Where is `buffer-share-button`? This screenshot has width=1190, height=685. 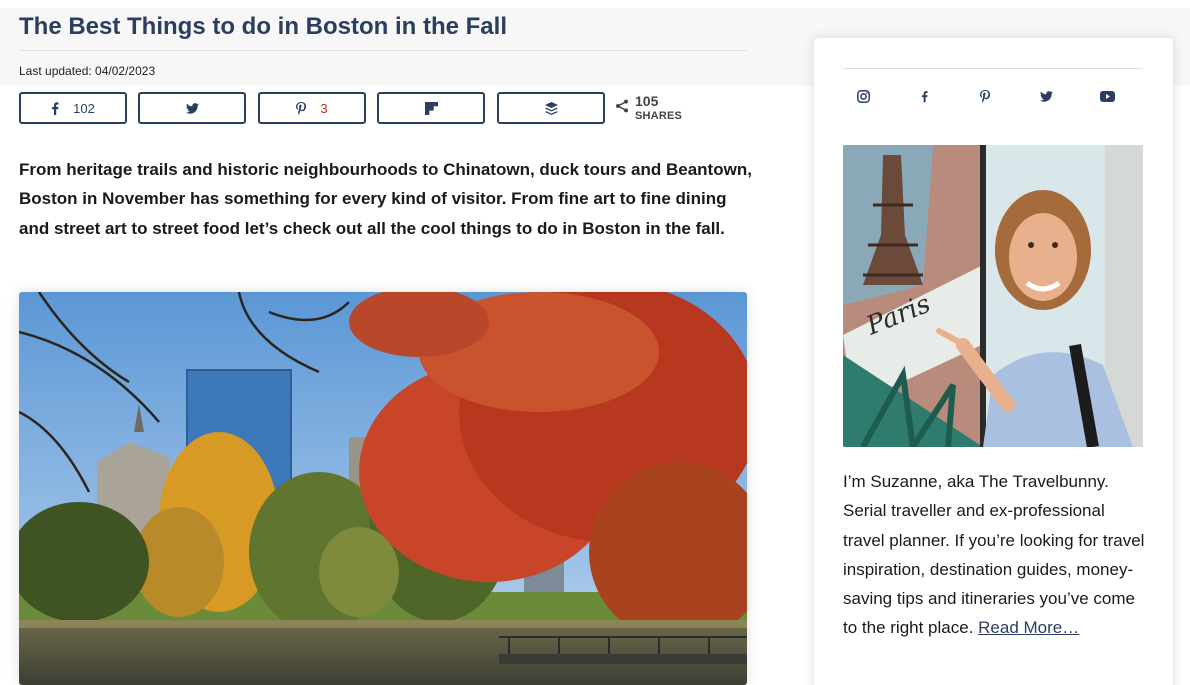
buffer-share-button is located at coordinates (551, 108).